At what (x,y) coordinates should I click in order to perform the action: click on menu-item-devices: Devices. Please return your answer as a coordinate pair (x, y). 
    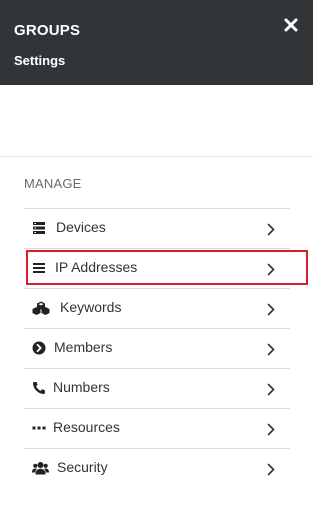
    Looking at the image, I should click on (157, 228).